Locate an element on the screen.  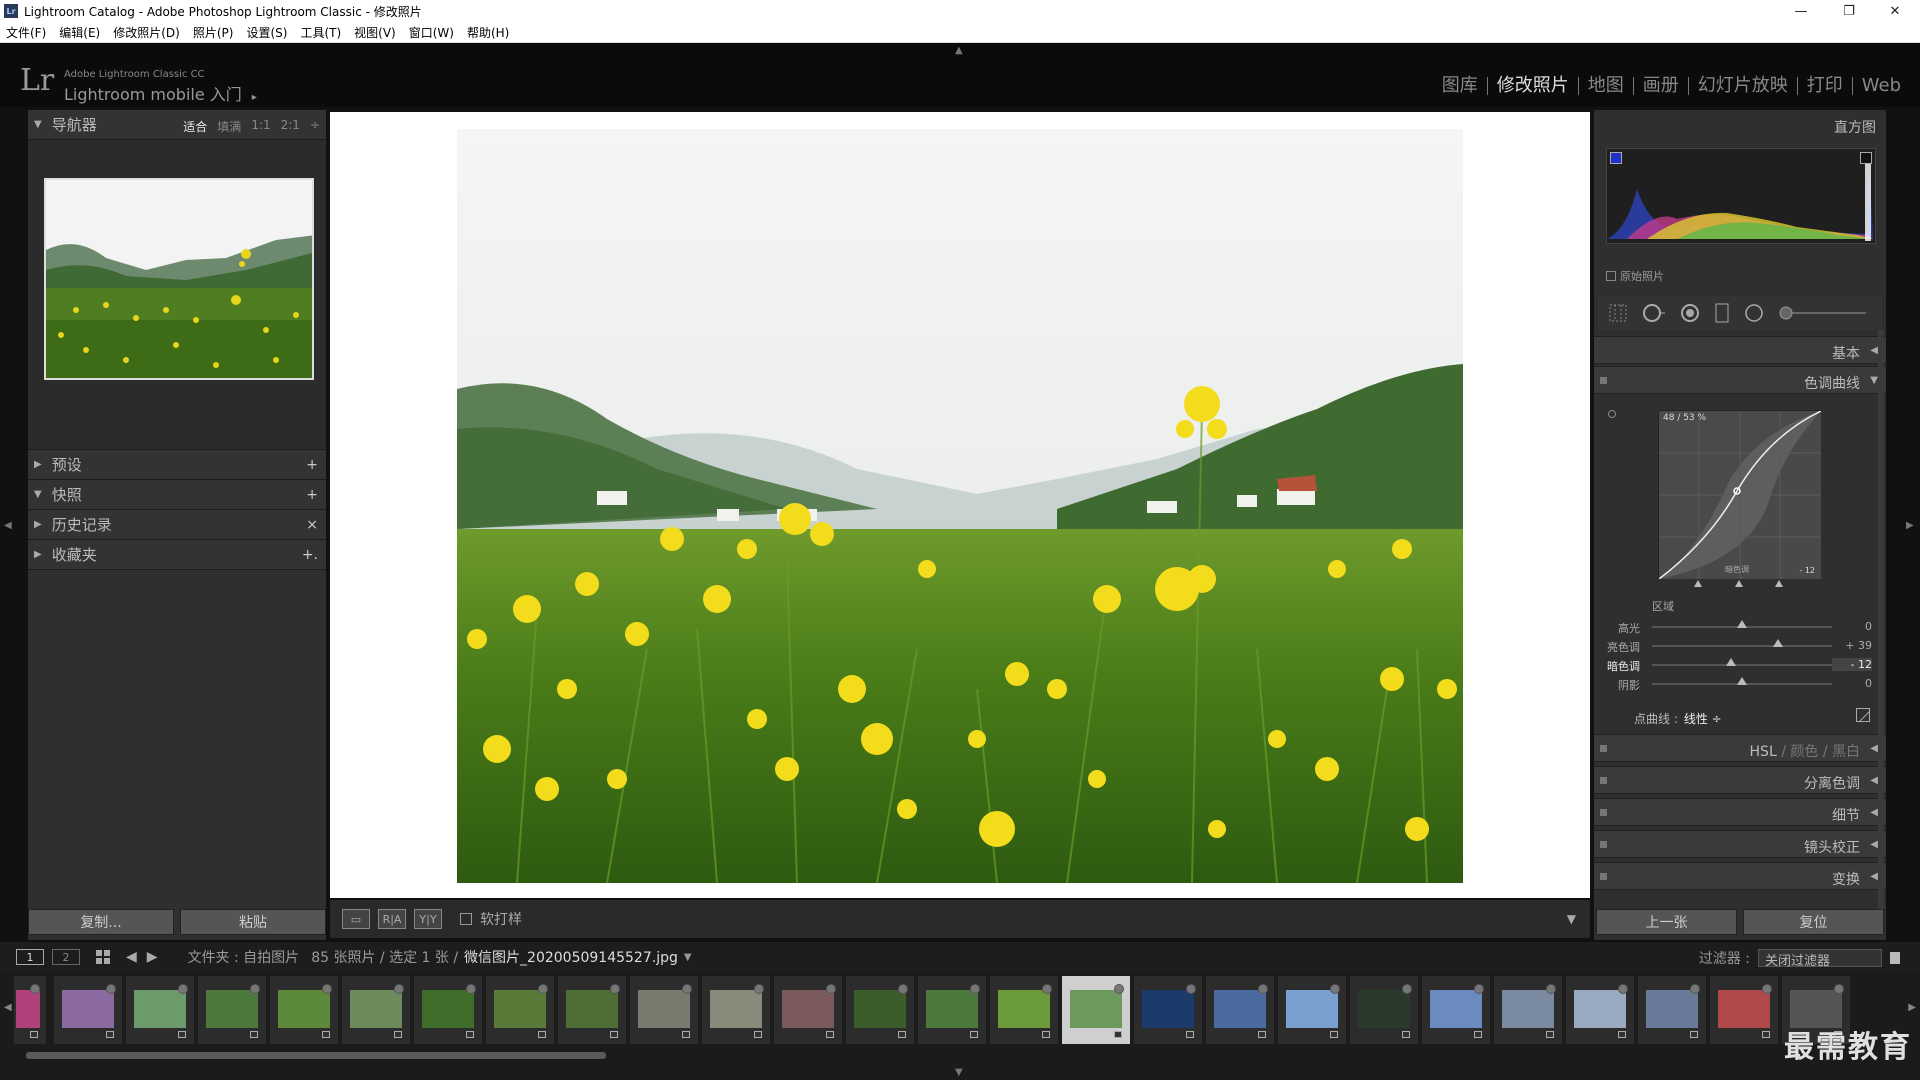
zoom-2-1: 2:1 is located at coordinates (290, 126).